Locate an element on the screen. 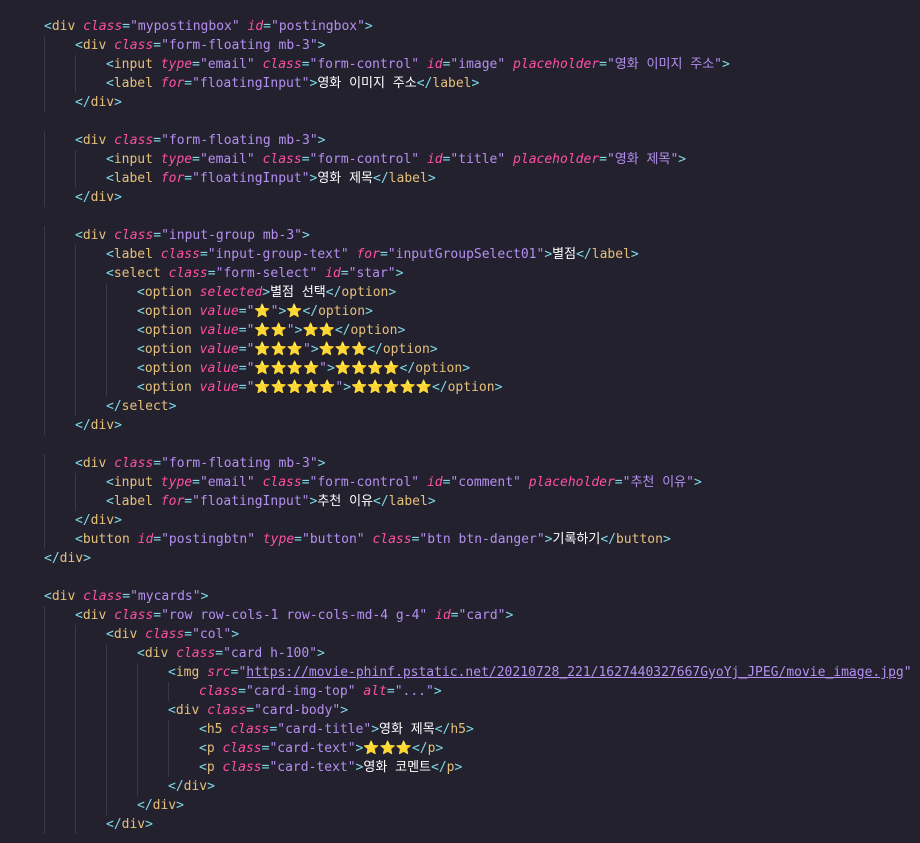 The image size is (920, 843). code-line: <div class="input-group mb-3"> is located at coordinates (460, 235).